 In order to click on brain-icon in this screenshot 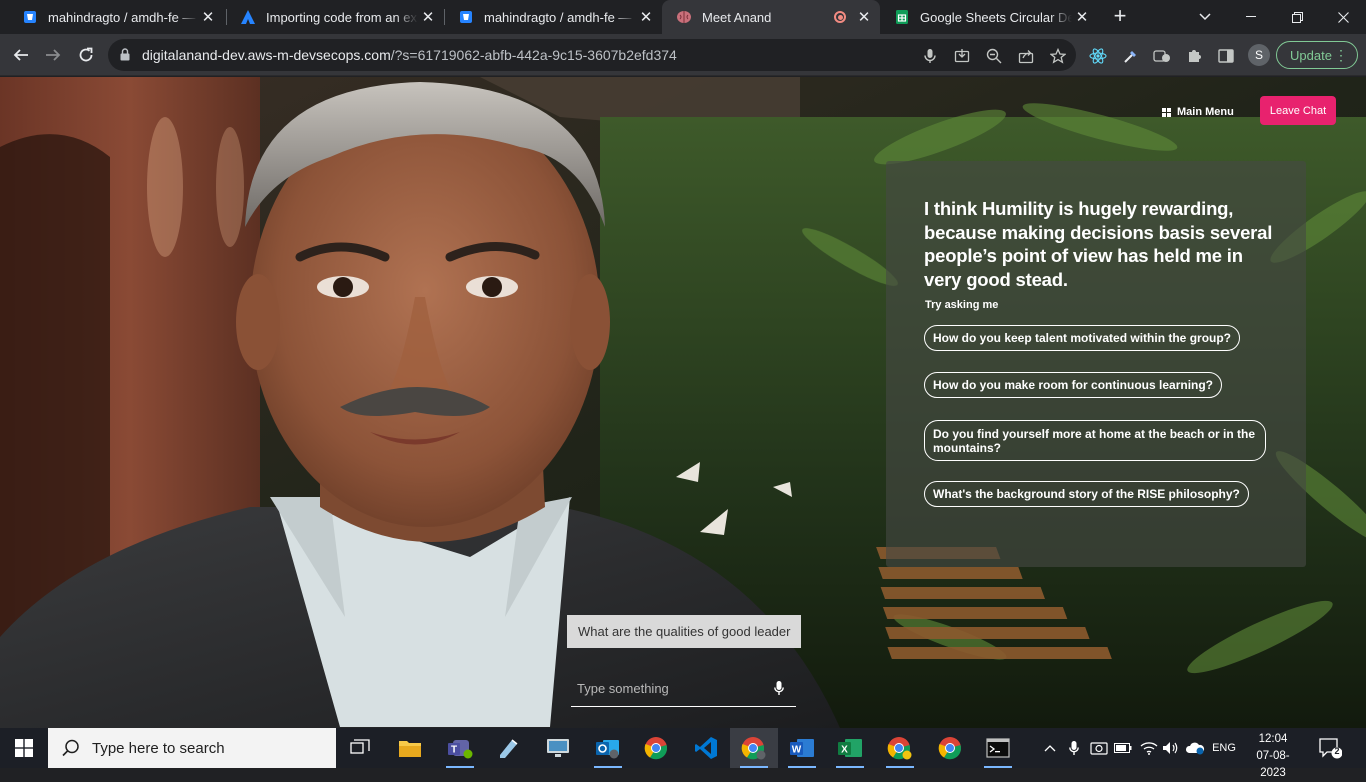, I will do `click(684, 17)`.